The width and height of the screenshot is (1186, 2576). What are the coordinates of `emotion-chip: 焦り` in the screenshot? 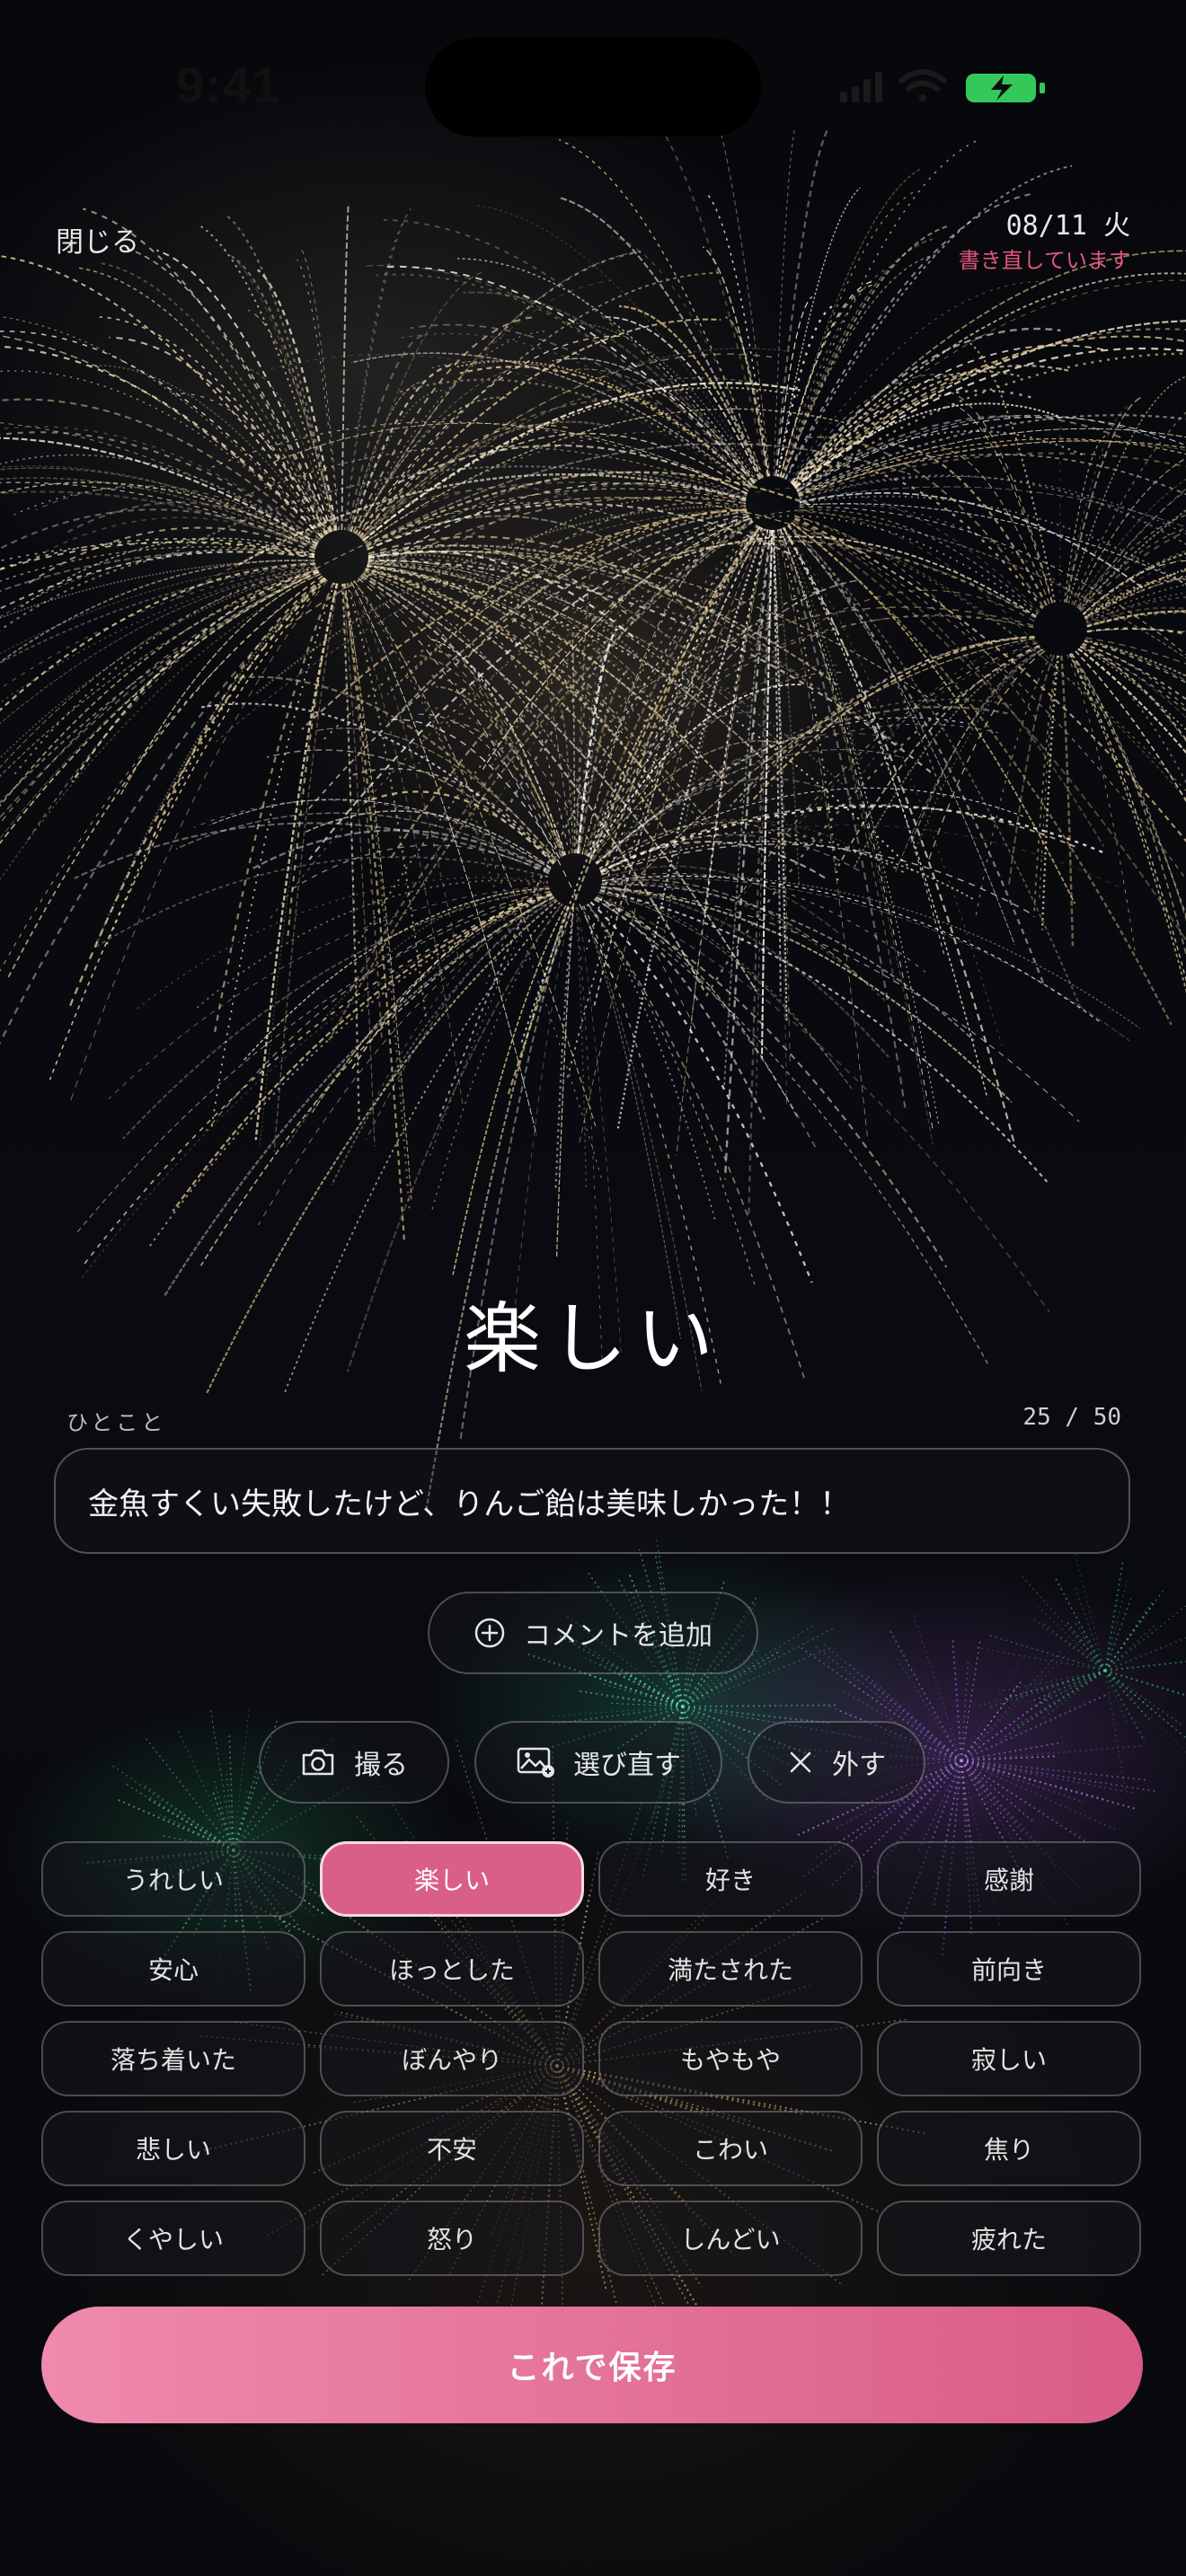 It's located at (1009, 2148).